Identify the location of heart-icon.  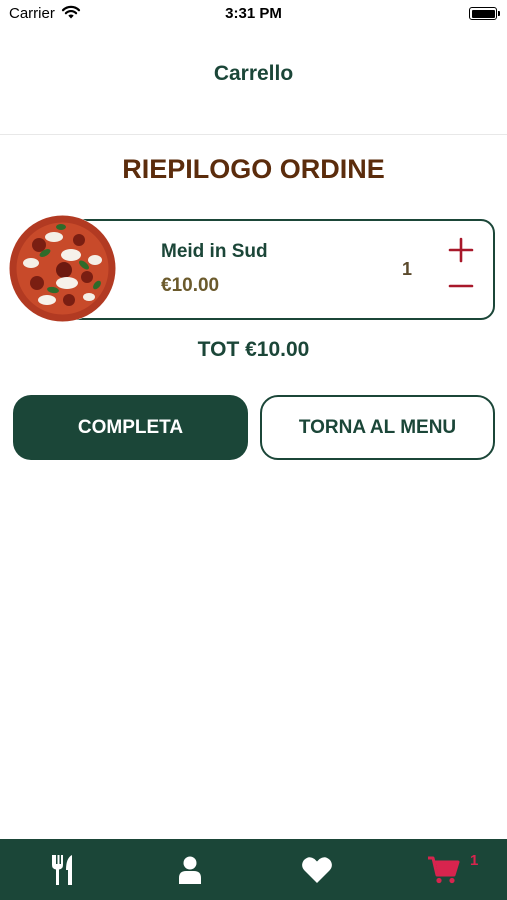
(317, 869).